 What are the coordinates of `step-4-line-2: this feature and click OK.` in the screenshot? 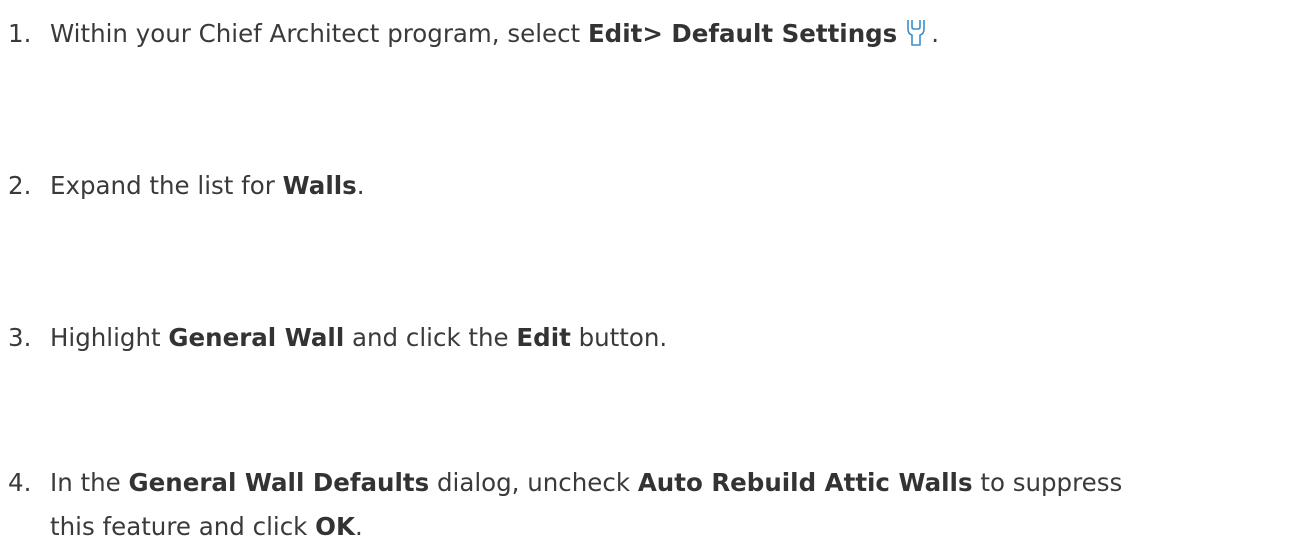 It's located at (653, 527).